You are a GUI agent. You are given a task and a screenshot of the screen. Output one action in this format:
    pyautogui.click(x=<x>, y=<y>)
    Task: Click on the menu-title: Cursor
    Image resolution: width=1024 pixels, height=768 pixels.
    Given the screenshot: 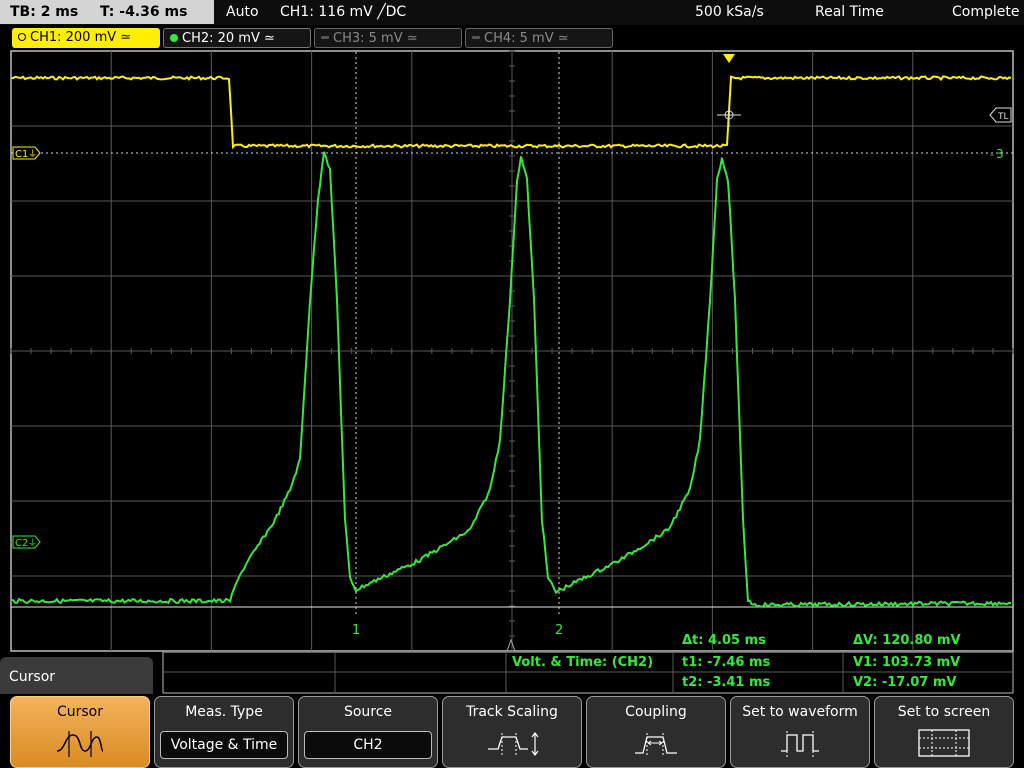 What is the action you would take?
    pyautogui.click(x=76, y=675)
    